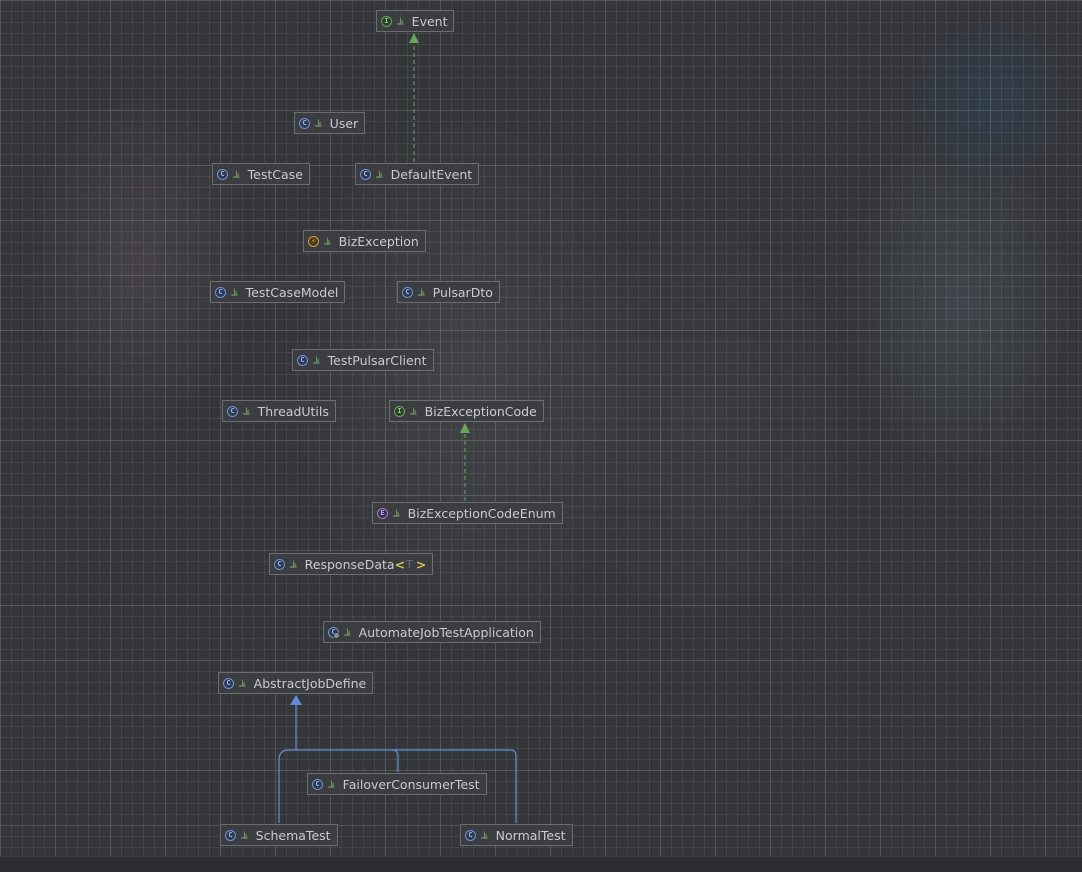 The width and height of the screenshot is (1082, 872). Describe the element at coordinates (411, 784) in the screenshot. I see `node-label: FailoverConsumerTest` at that location.